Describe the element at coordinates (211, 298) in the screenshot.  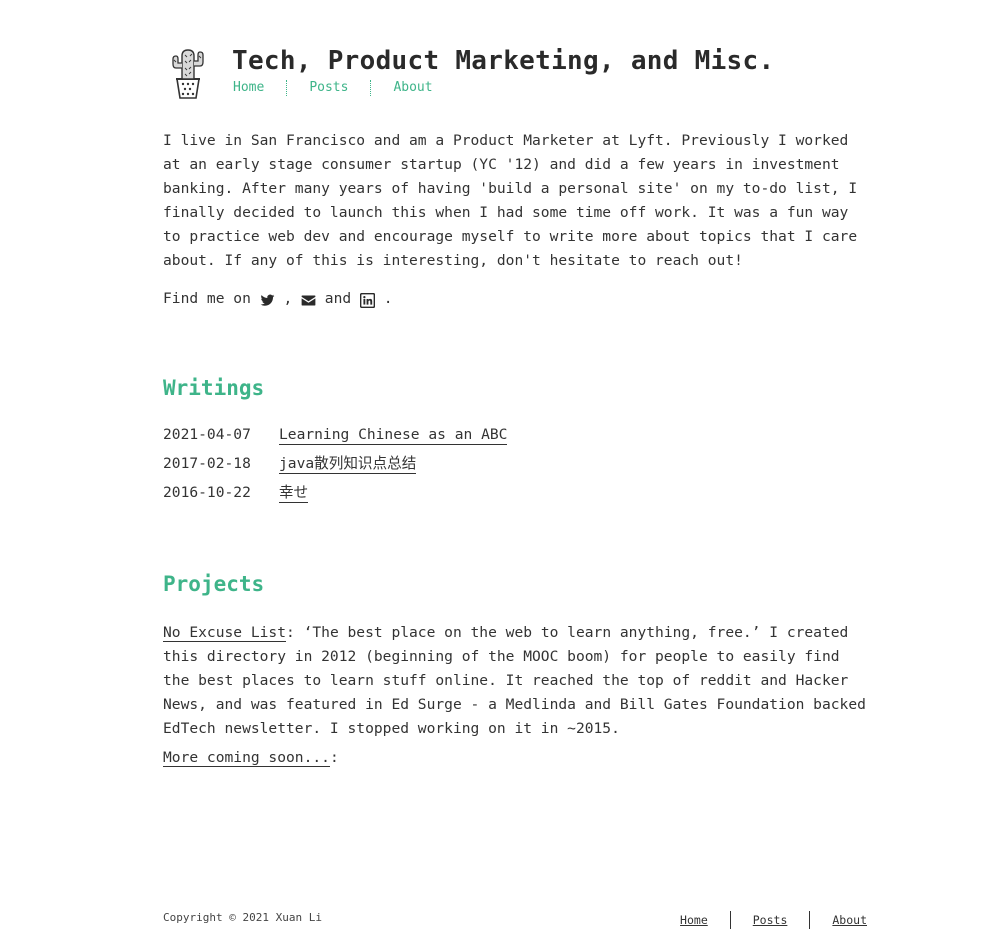
I see `find-me-prefix: Find me on` at that location.